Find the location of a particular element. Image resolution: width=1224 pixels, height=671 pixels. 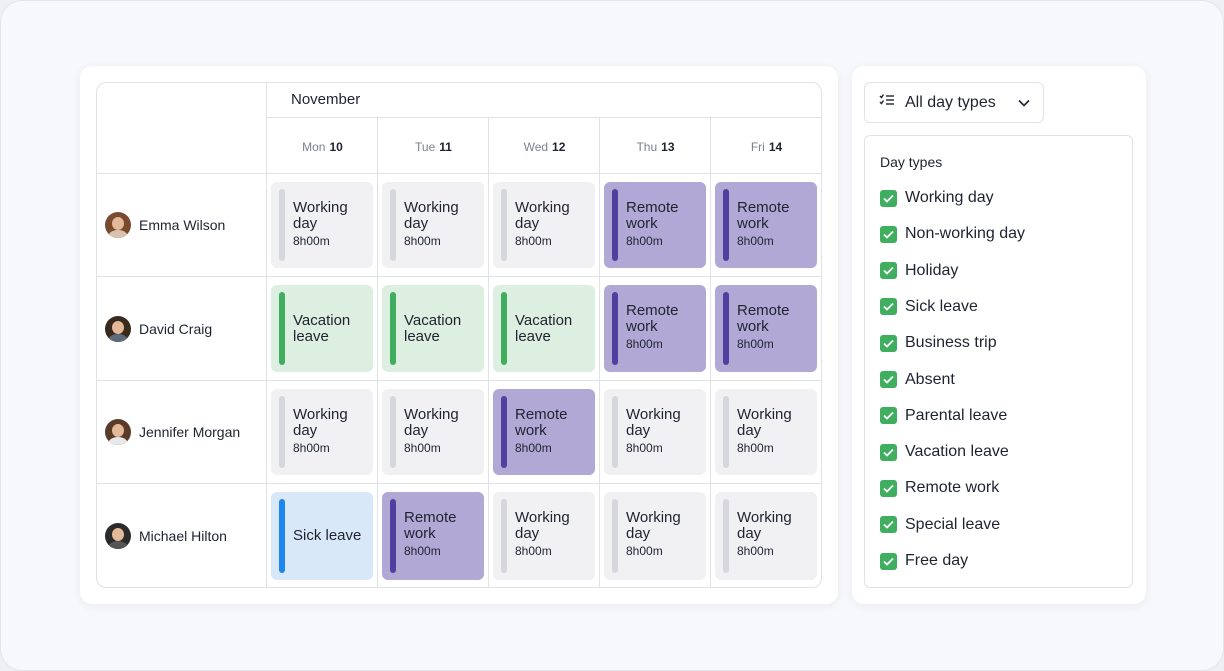

day-type-option: Sick leave is located at coordinates (929, 307).